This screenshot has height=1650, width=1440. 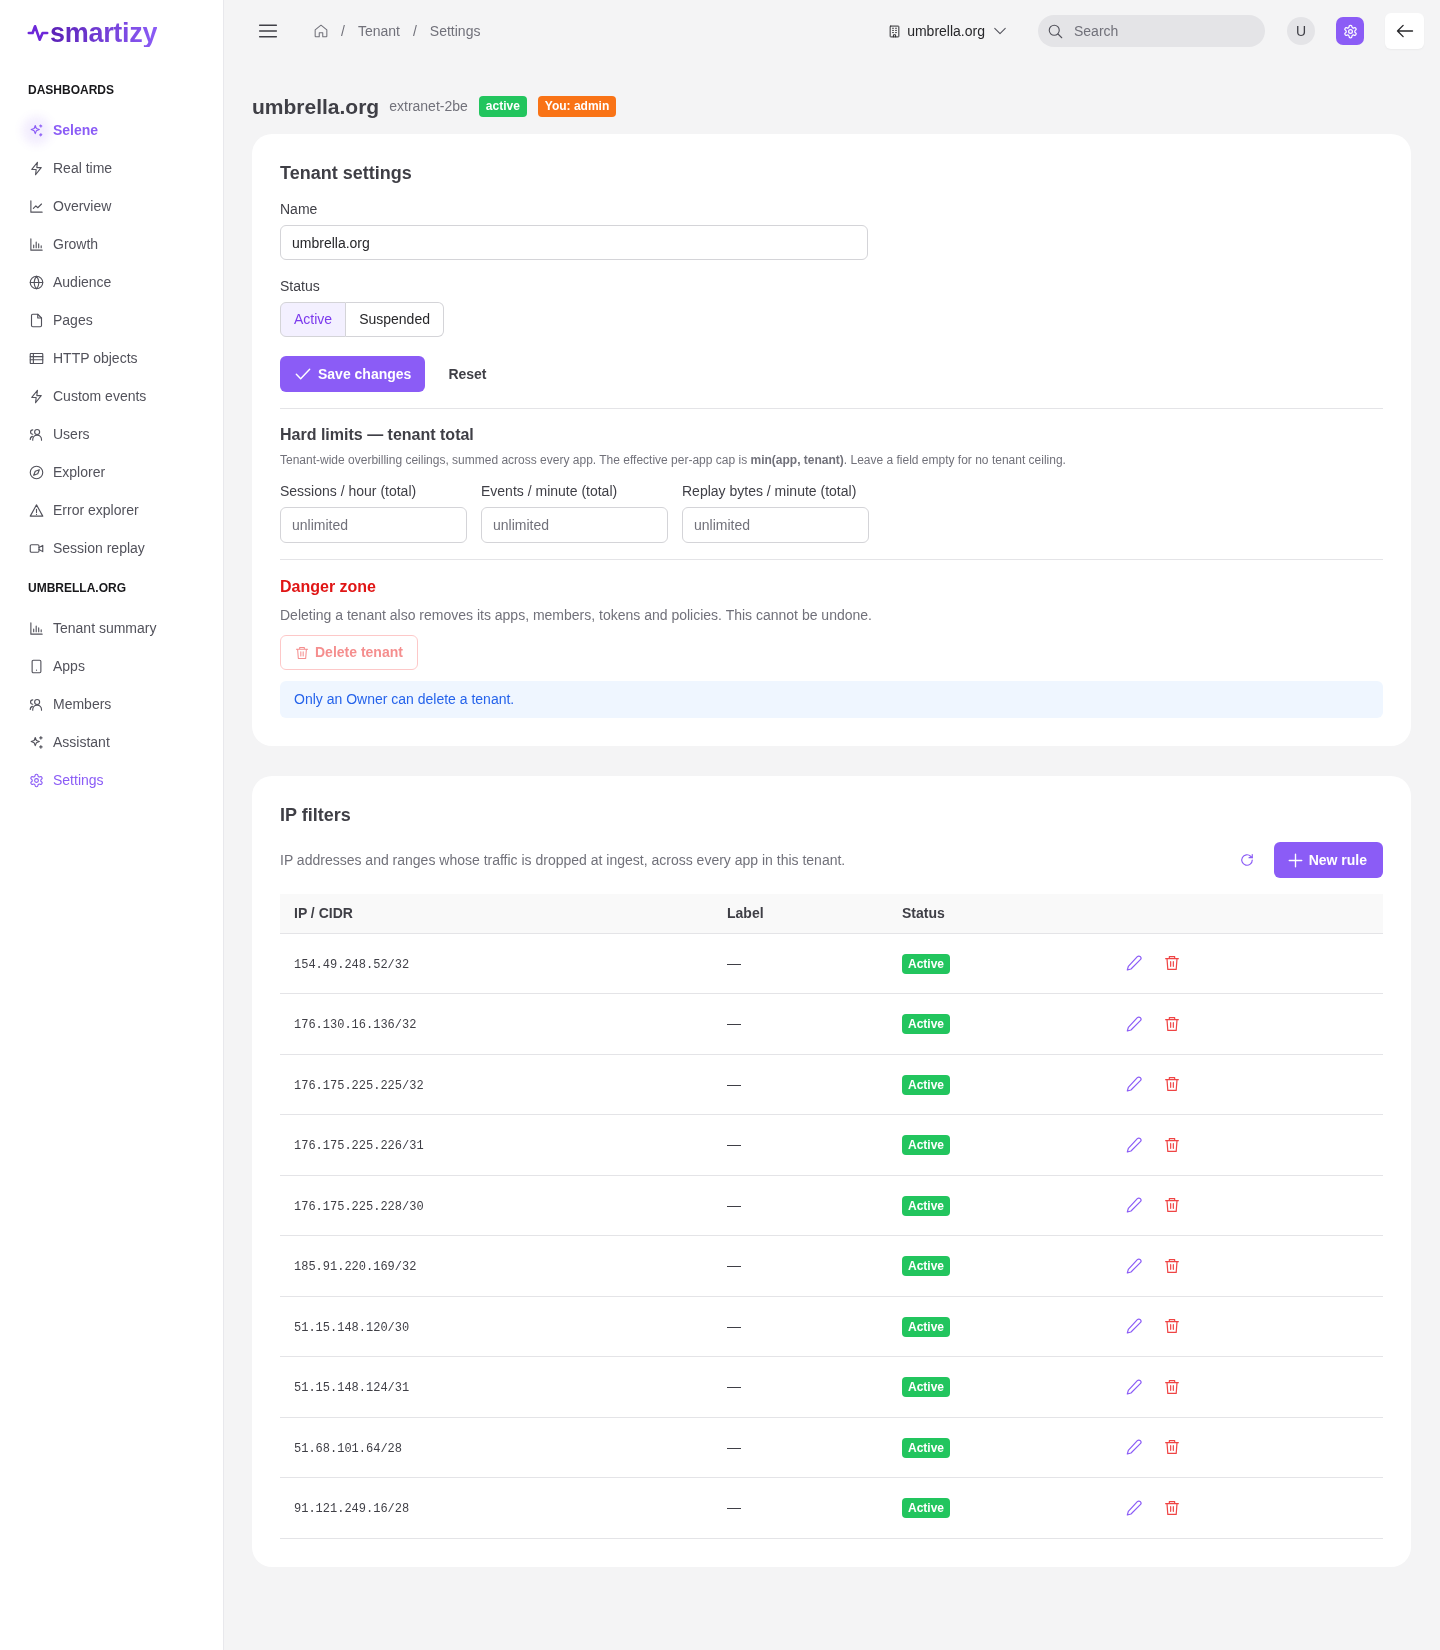 What do you see at coordinates (56, 666) in the screenshot?
I see `sidebar-item: Apps` at bounding box center [56, 666].